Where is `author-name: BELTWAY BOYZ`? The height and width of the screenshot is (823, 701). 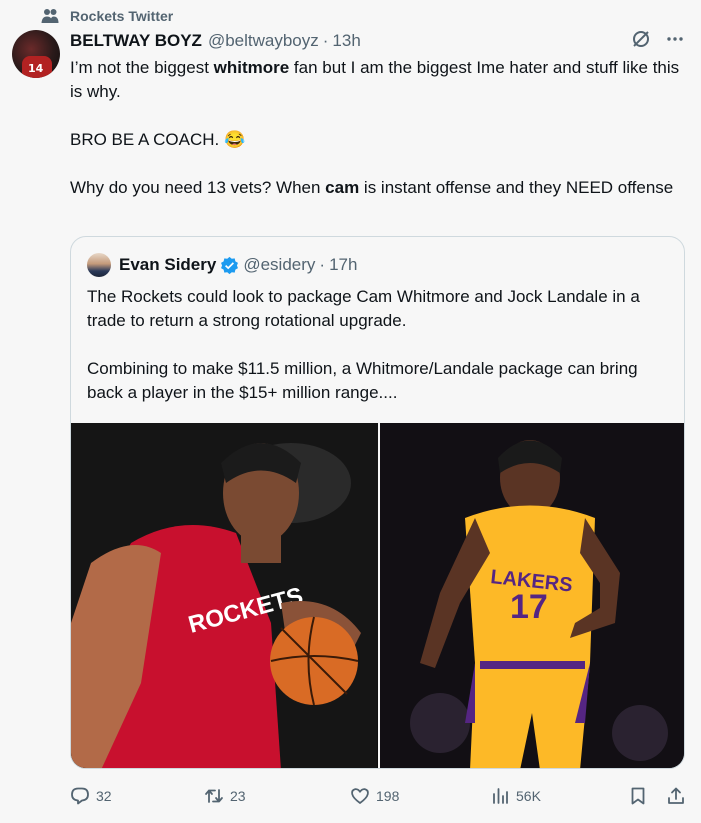
author-name: BELTWAY BOYZ is located at coordinates (136, 41).